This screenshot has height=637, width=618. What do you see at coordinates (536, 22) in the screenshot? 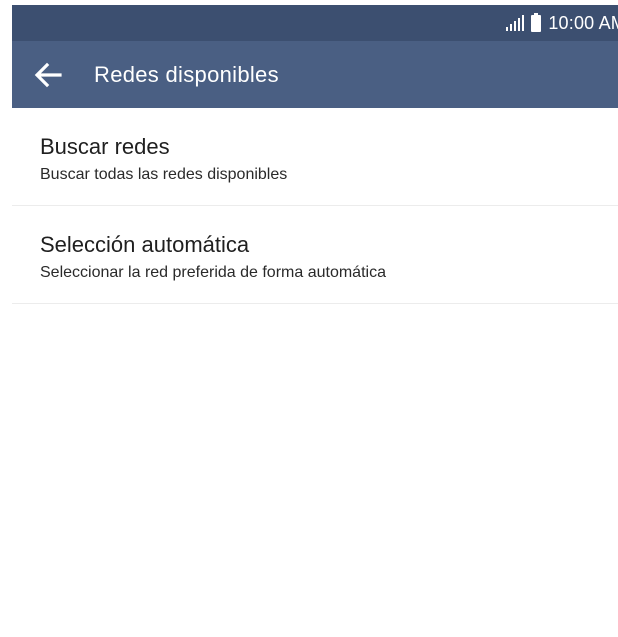
I see `battery-icon` at bounding box center [536, 22].